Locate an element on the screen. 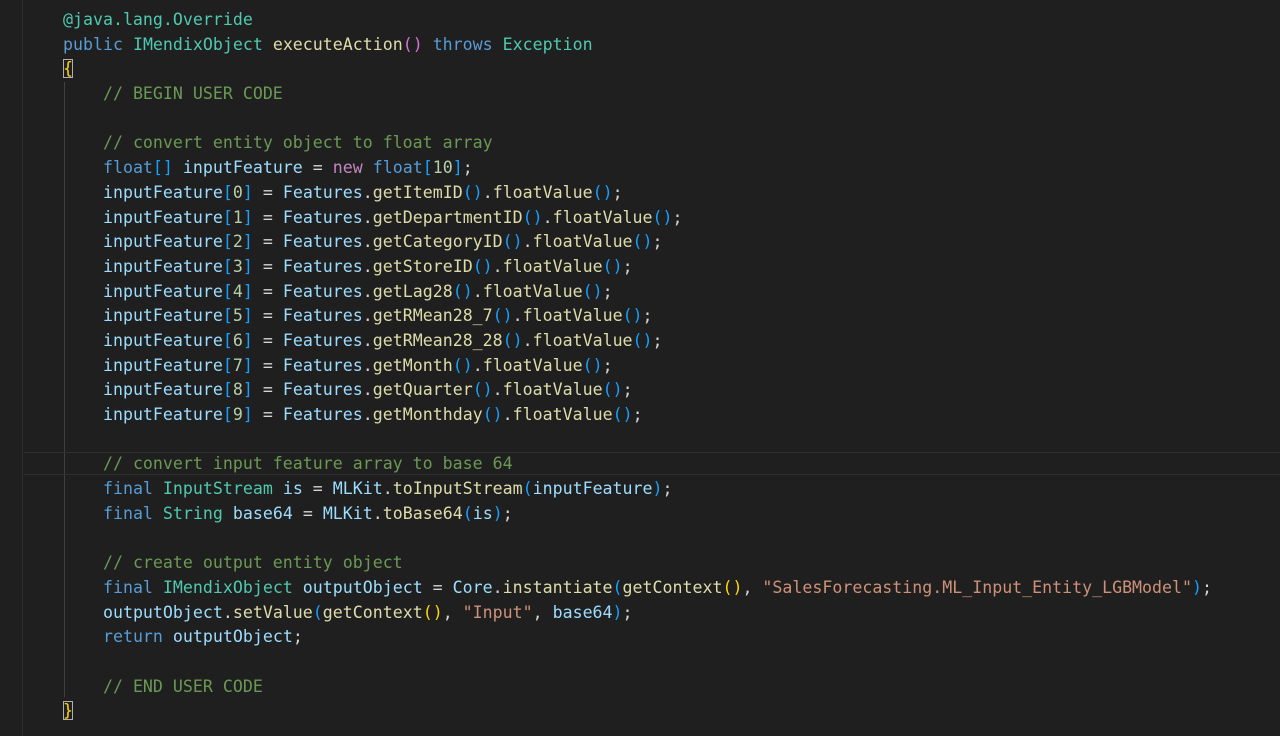 This screenshot has width=1280, height=736. code-line: float[] inputFeature = new float[10]; is located at coordinates (637, 168).